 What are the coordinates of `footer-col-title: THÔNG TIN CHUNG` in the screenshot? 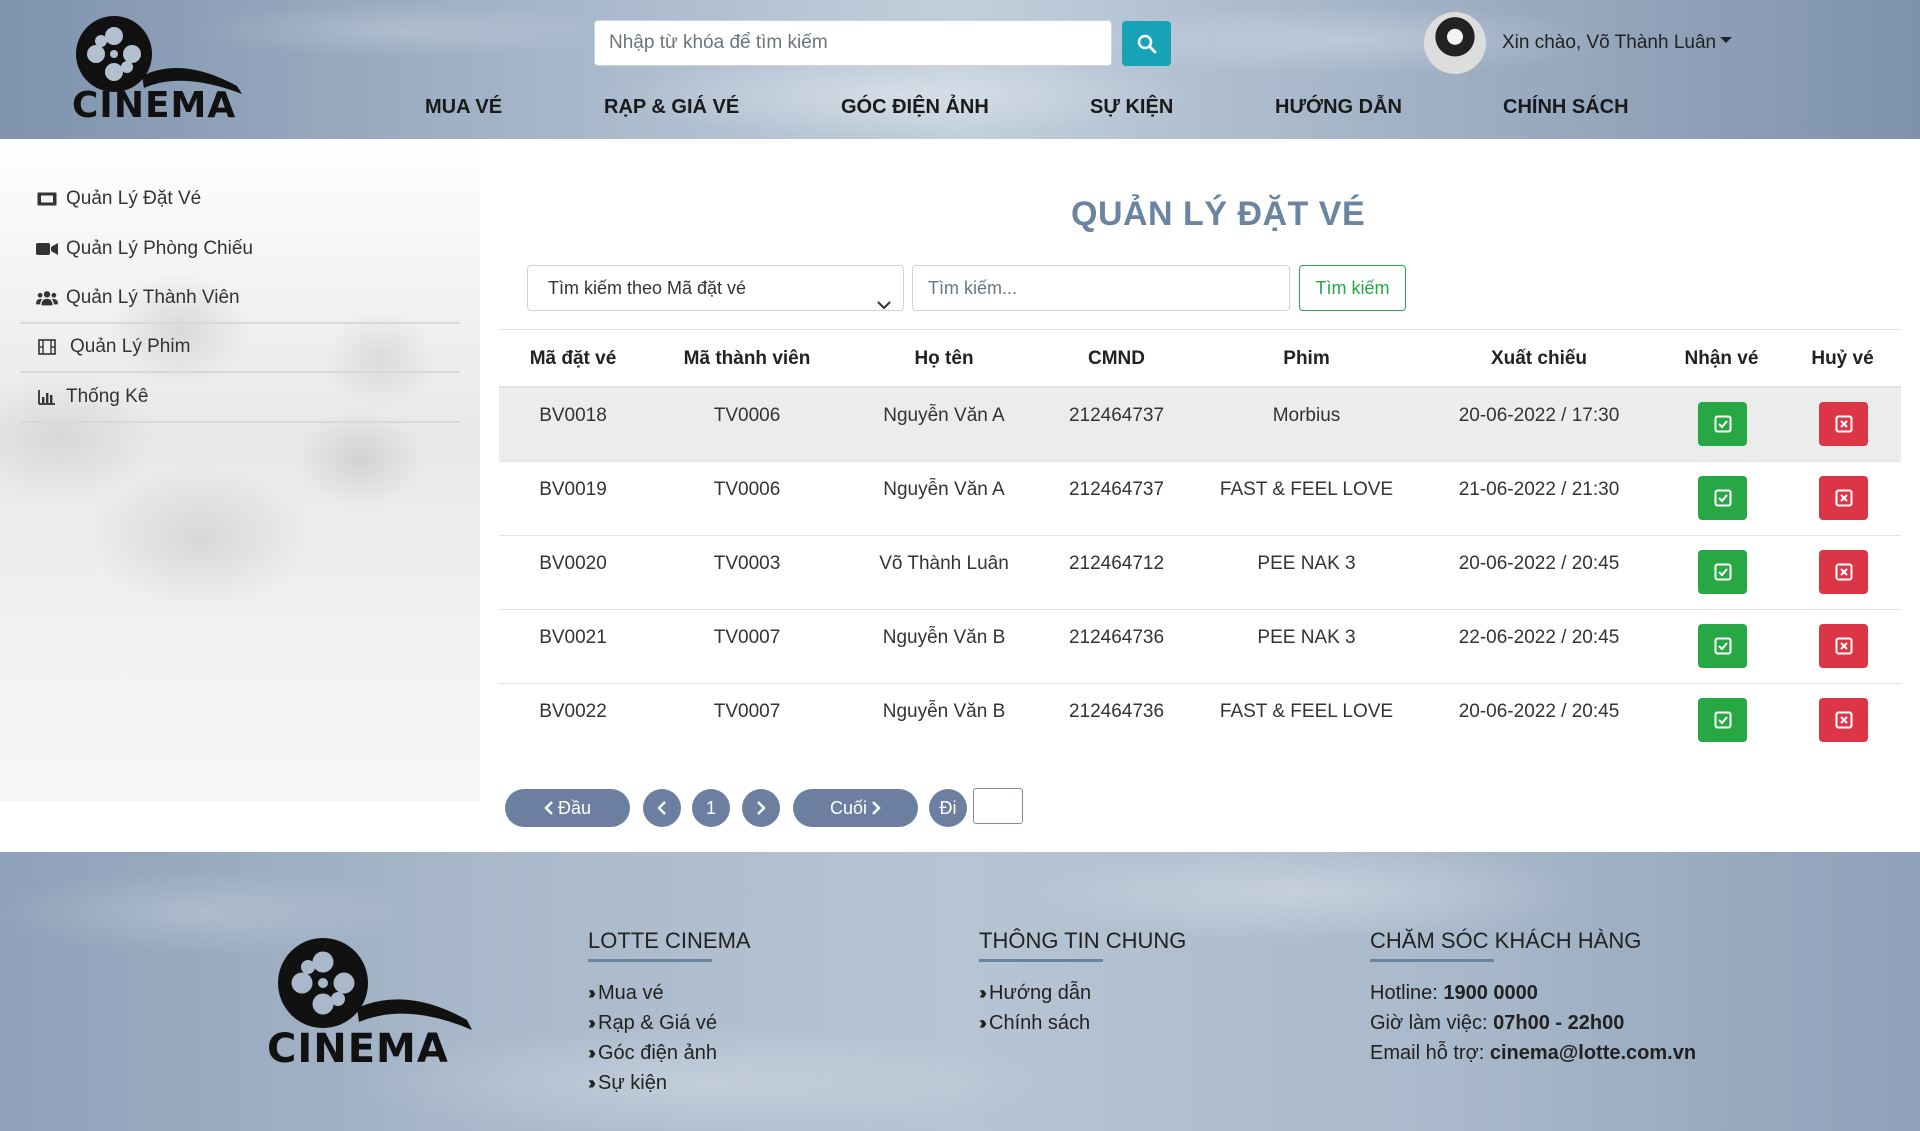 It's located at (1082, 945).